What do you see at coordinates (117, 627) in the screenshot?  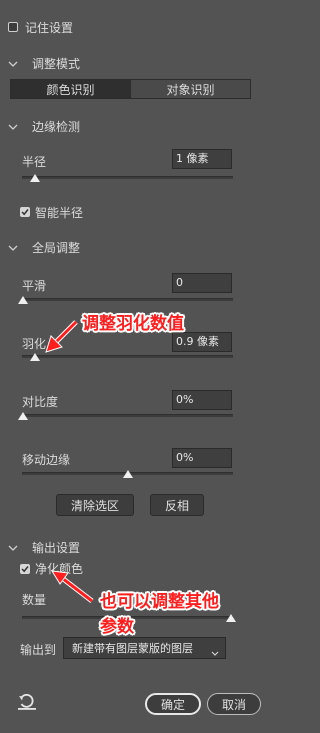 I see `annotation-other-note-line2: 参数` at bounding box center [117, 627].